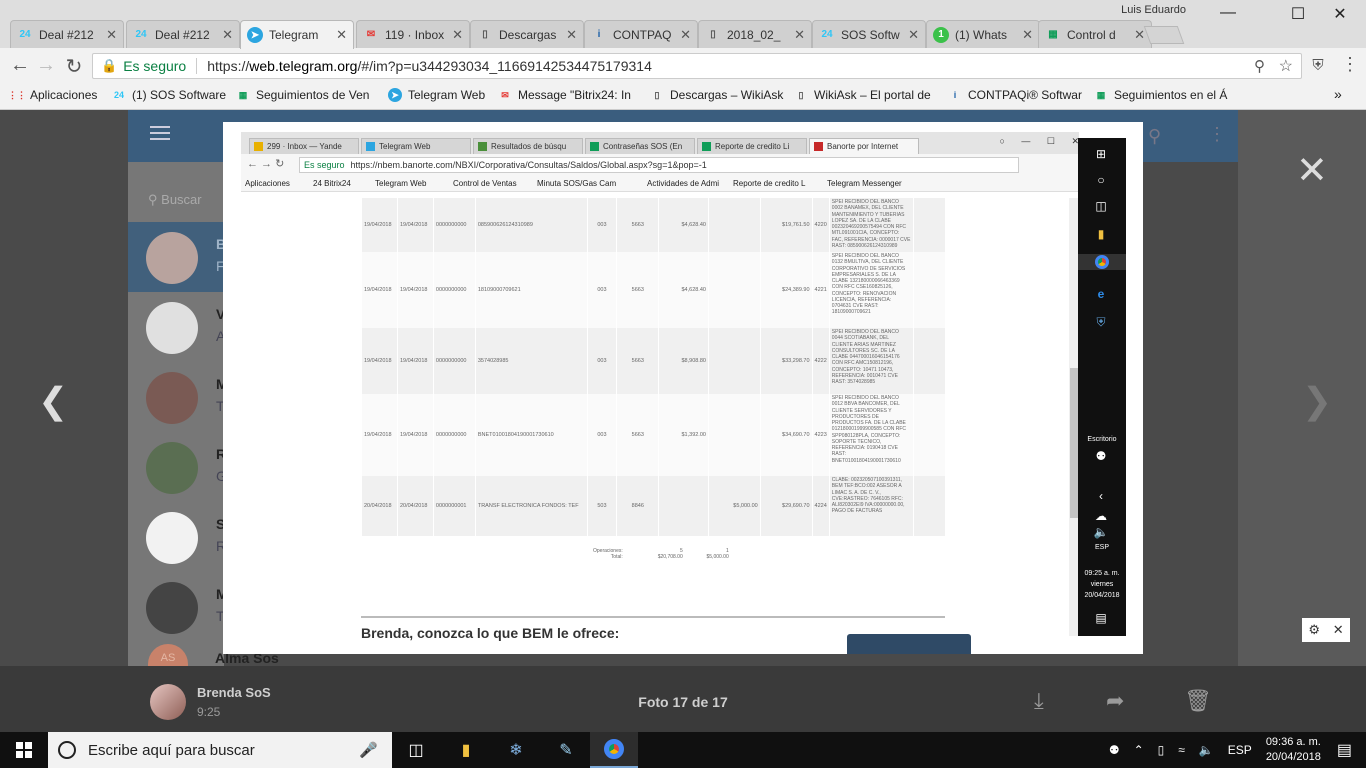  What do you see at coordinates (1228, 13) in the screenshot?
I see `minimize-icon: —` at bounding box center [1228, 13].